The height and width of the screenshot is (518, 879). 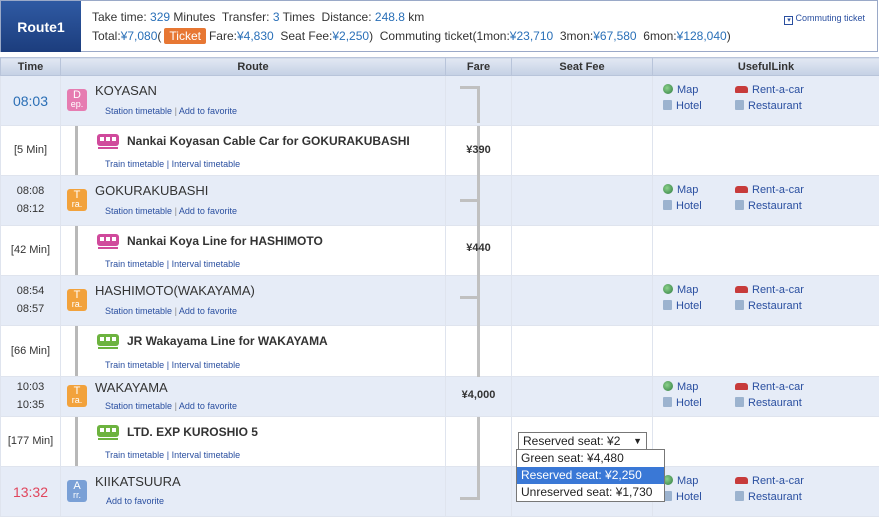 What do you see at coordinates (192, 432) in the screenshot?
I see `train-name: LTD. EXP KUROSHIO 5` at bounding box center [192, 432].